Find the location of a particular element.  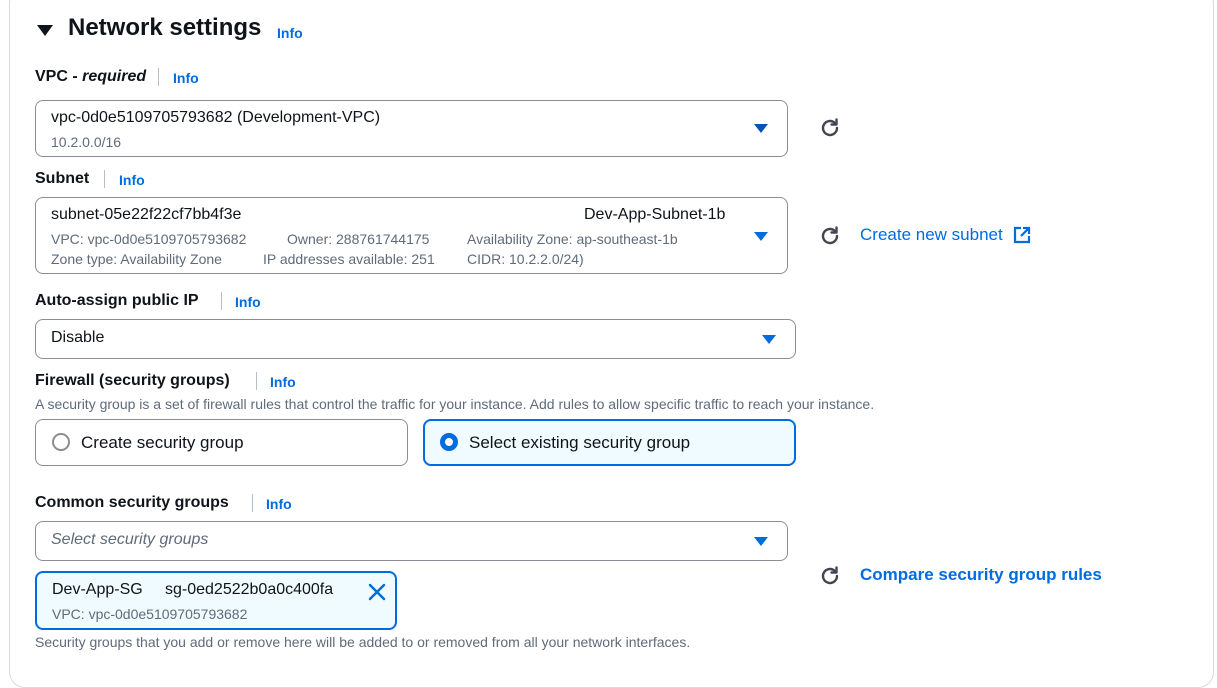

subnet-label-separator is located at coordinates (104, 179).